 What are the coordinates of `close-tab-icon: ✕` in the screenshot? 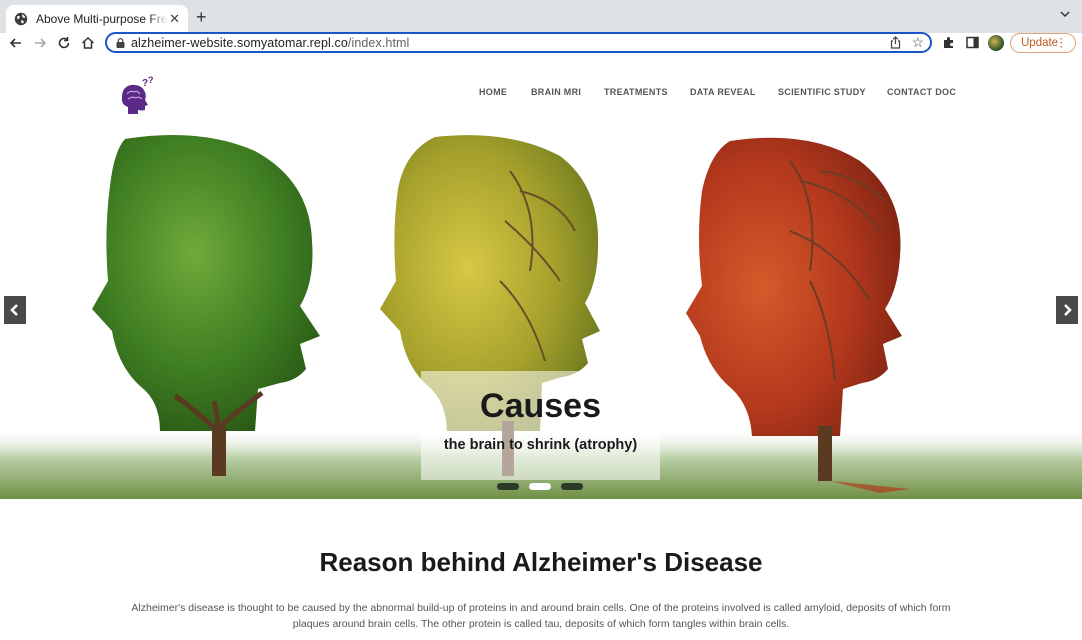 It's located at (174, 19).